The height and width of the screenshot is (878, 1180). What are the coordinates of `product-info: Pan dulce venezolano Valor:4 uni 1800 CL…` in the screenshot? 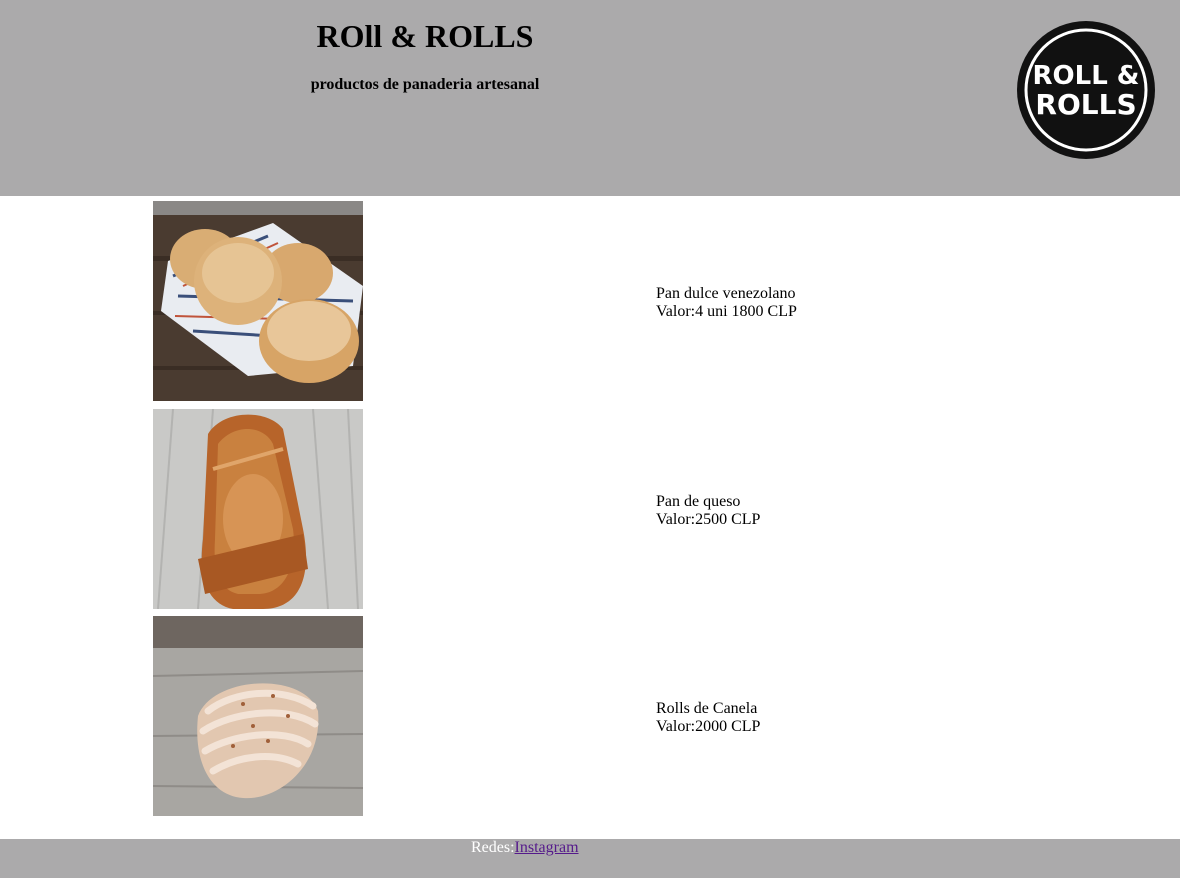 It's located at (726, 303).